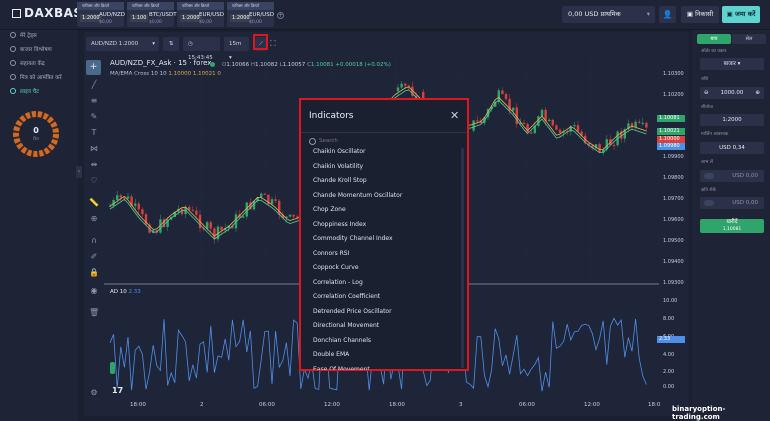 This screenshot has height=421, width=770. I want to click on price-tick: 1.10200, so click(673, 95).